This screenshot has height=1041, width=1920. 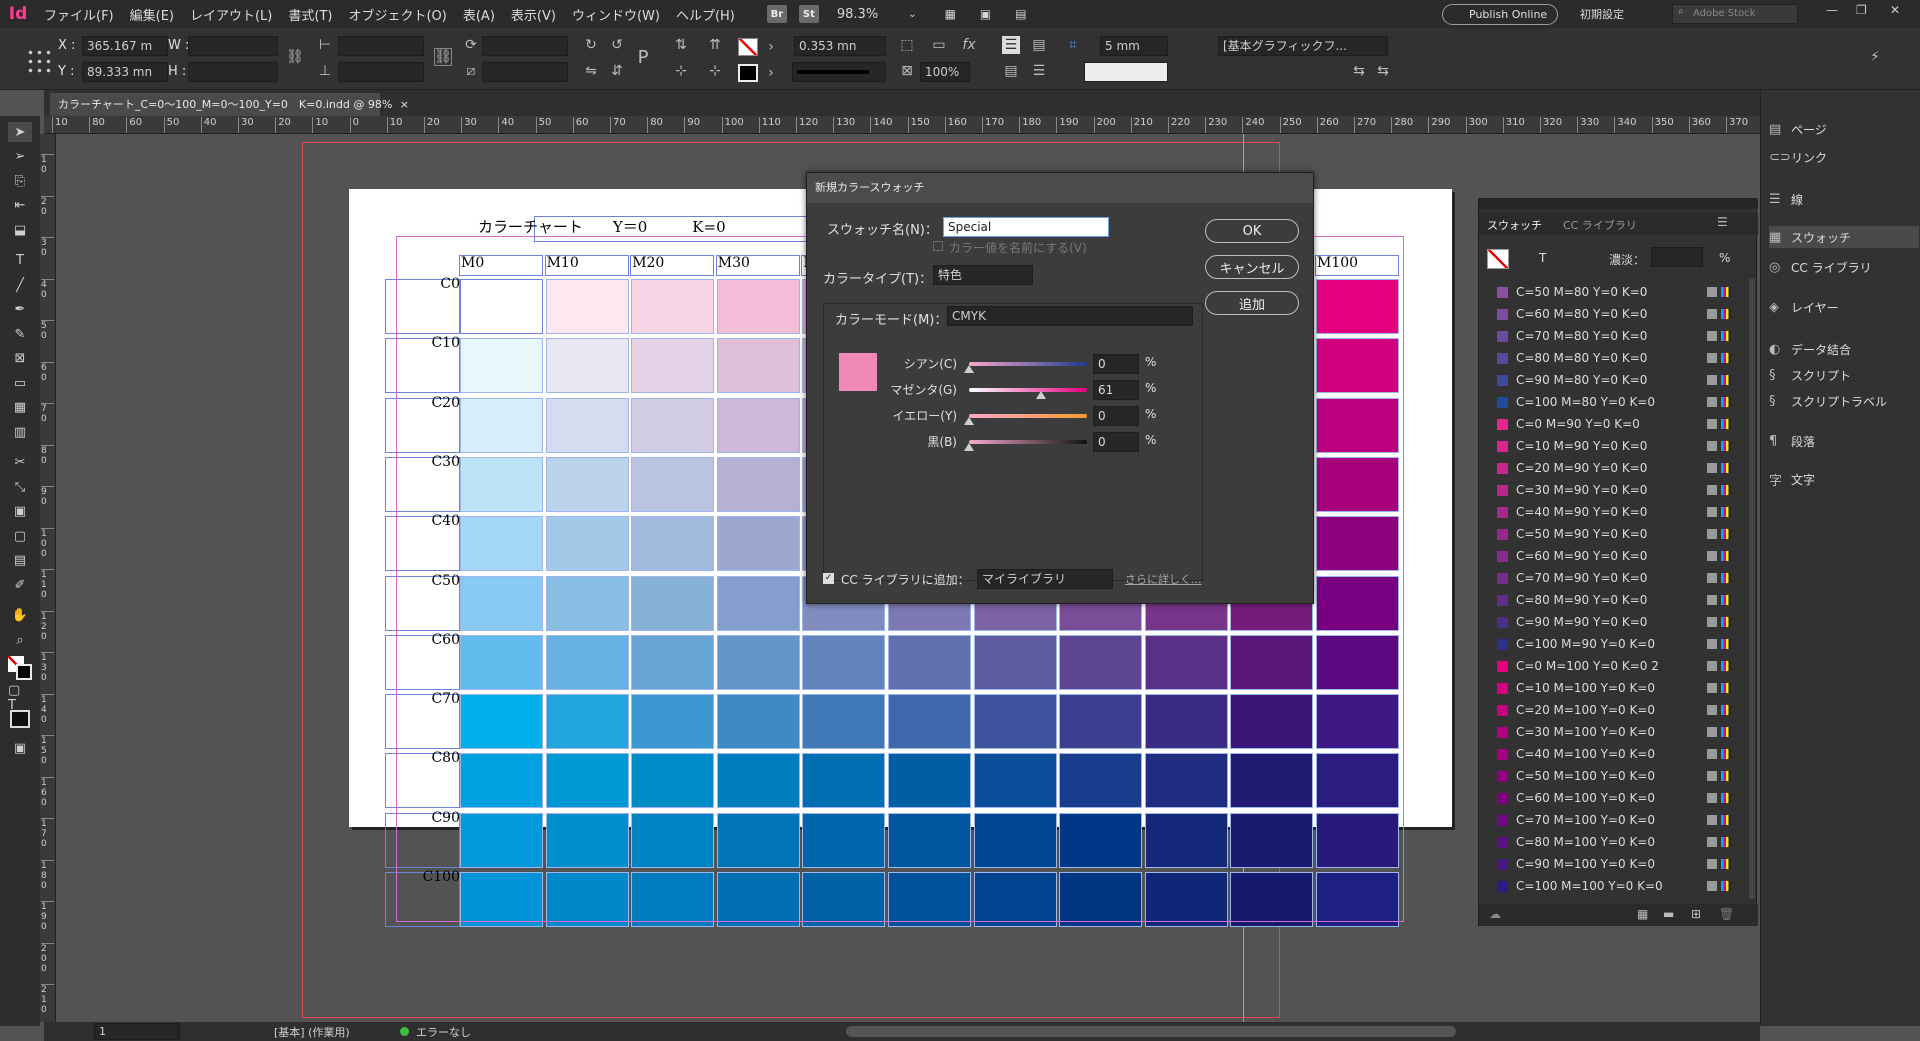 I want to click on content-collector-icon: ⬓, so click(x=20, y=230).